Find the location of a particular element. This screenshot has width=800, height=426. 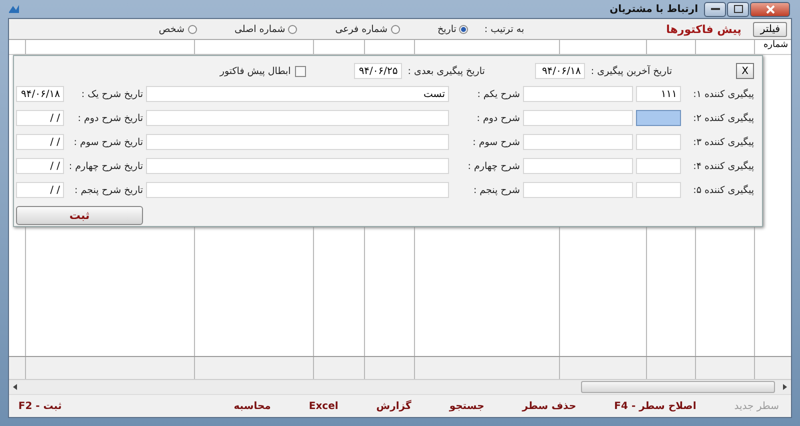

toolbar-button: Excel is located at coordinates (323, 406).